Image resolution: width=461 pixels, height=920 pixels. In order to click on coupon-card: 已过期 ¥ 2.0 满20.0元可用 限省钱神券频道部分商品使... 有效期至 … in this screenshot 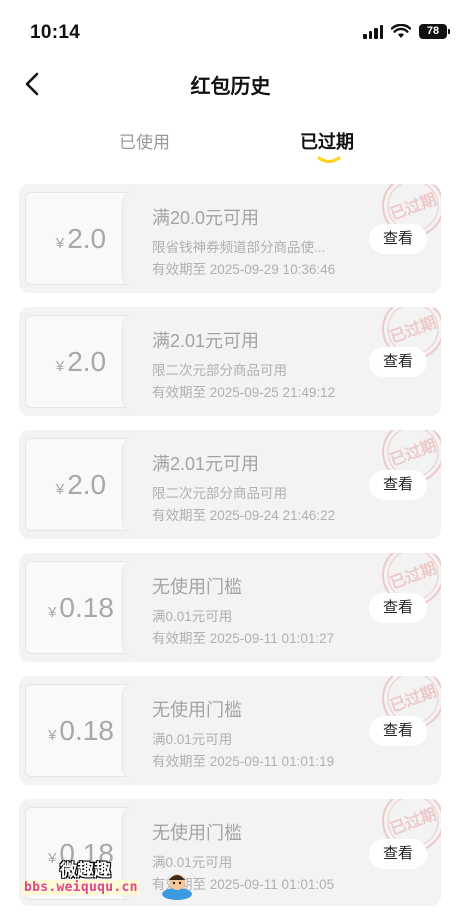, I will do `click(230, 238)`.